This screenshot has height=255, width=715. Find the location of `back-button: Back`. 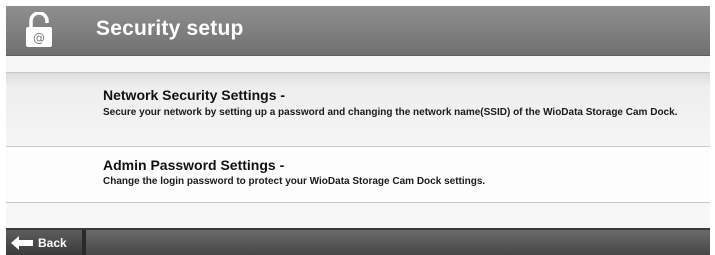

back-button: Back is located at coordinates (46, 242).